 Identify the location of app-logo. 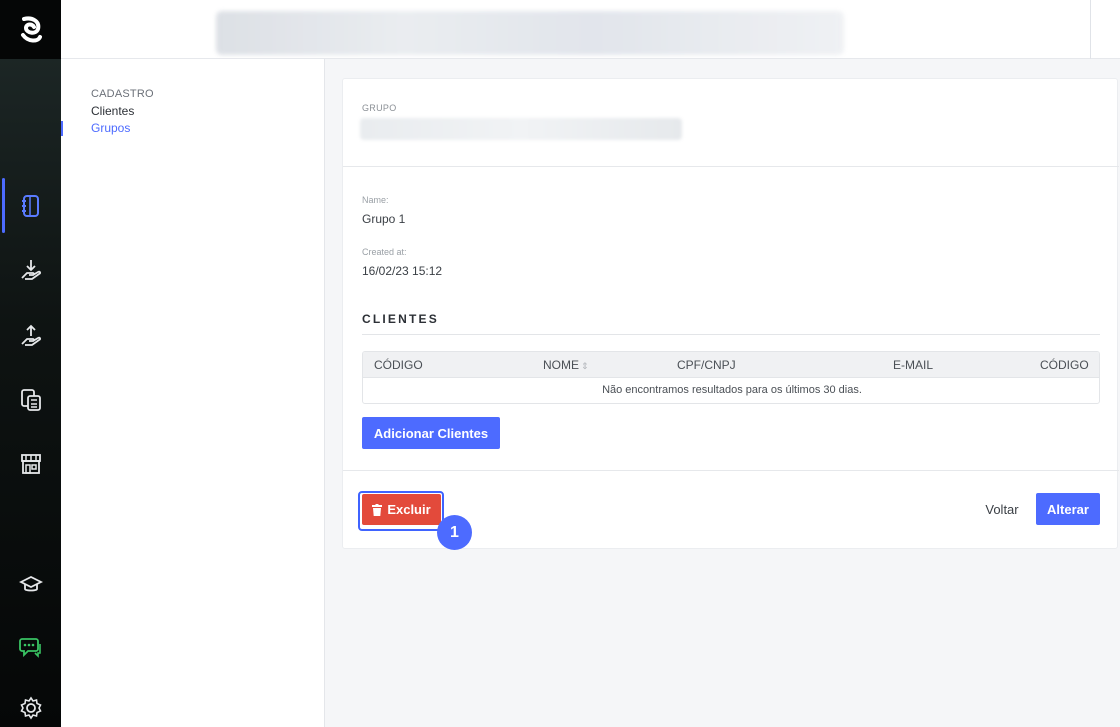
(30, 29).